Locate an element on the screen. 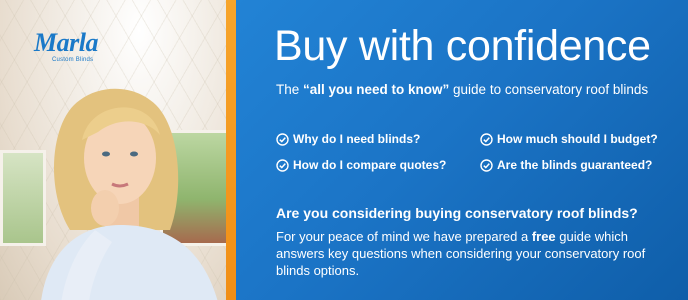 The height and width of the screenshot is (300, 688). checklist-item: Are the blinds guaranteed? is located at coordinates (580, 165).